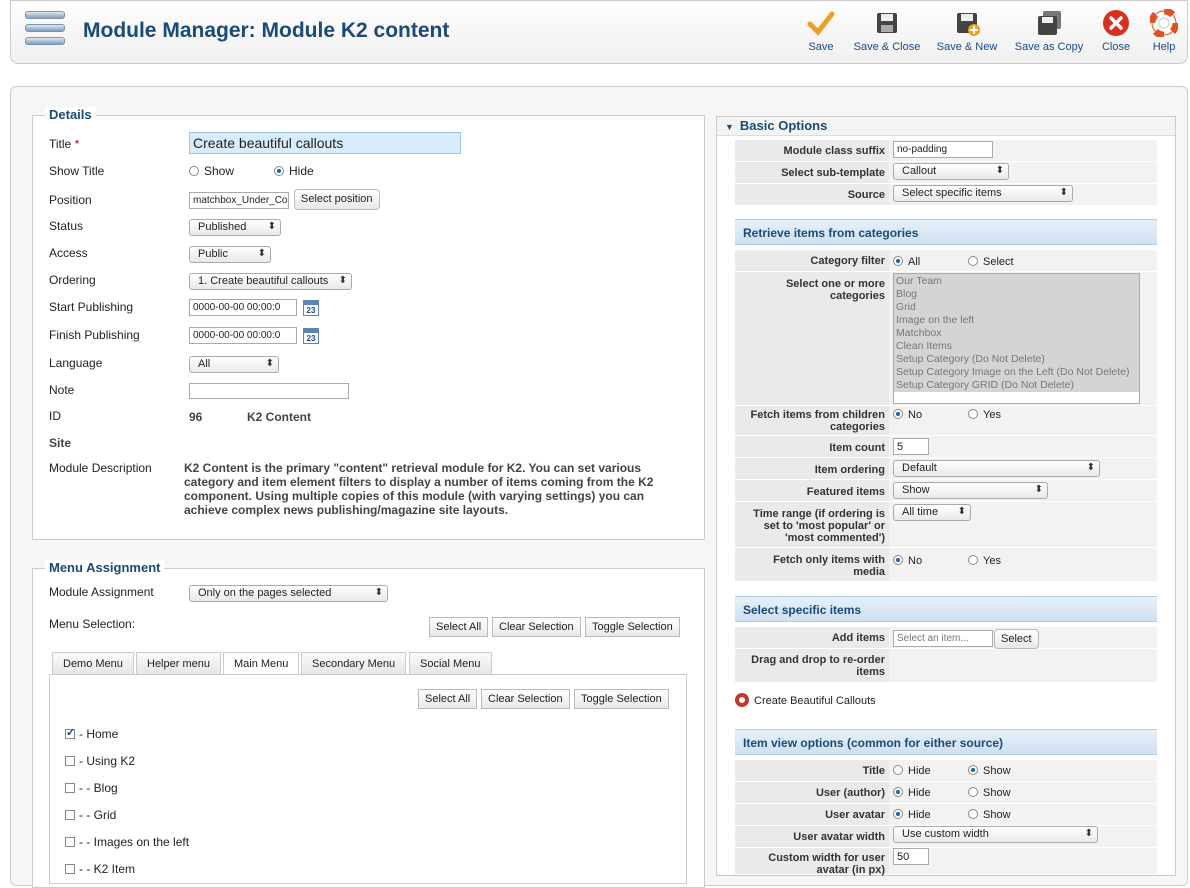 This screenshot has width=1190, height=888. Describe the element at coordinates (72, 280) in the screenshot. I see `ordering-label: Ordering` at that location.